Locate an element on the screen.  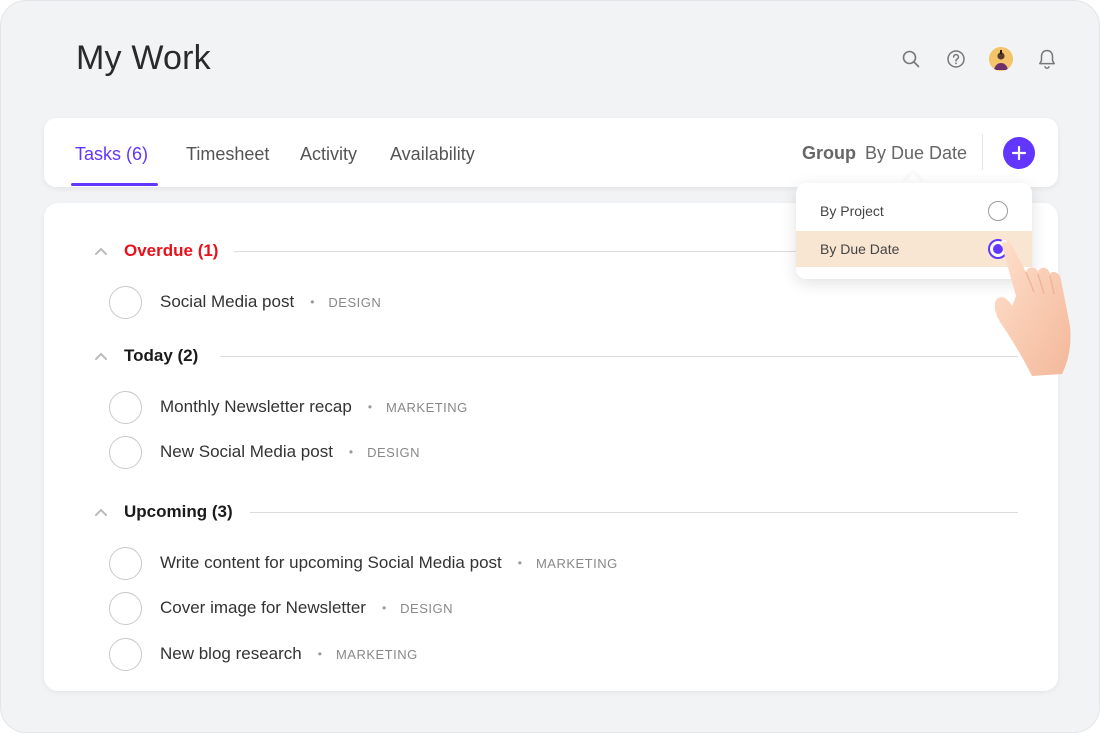
task-name: Social Media post is located at coordinates (227, 302).